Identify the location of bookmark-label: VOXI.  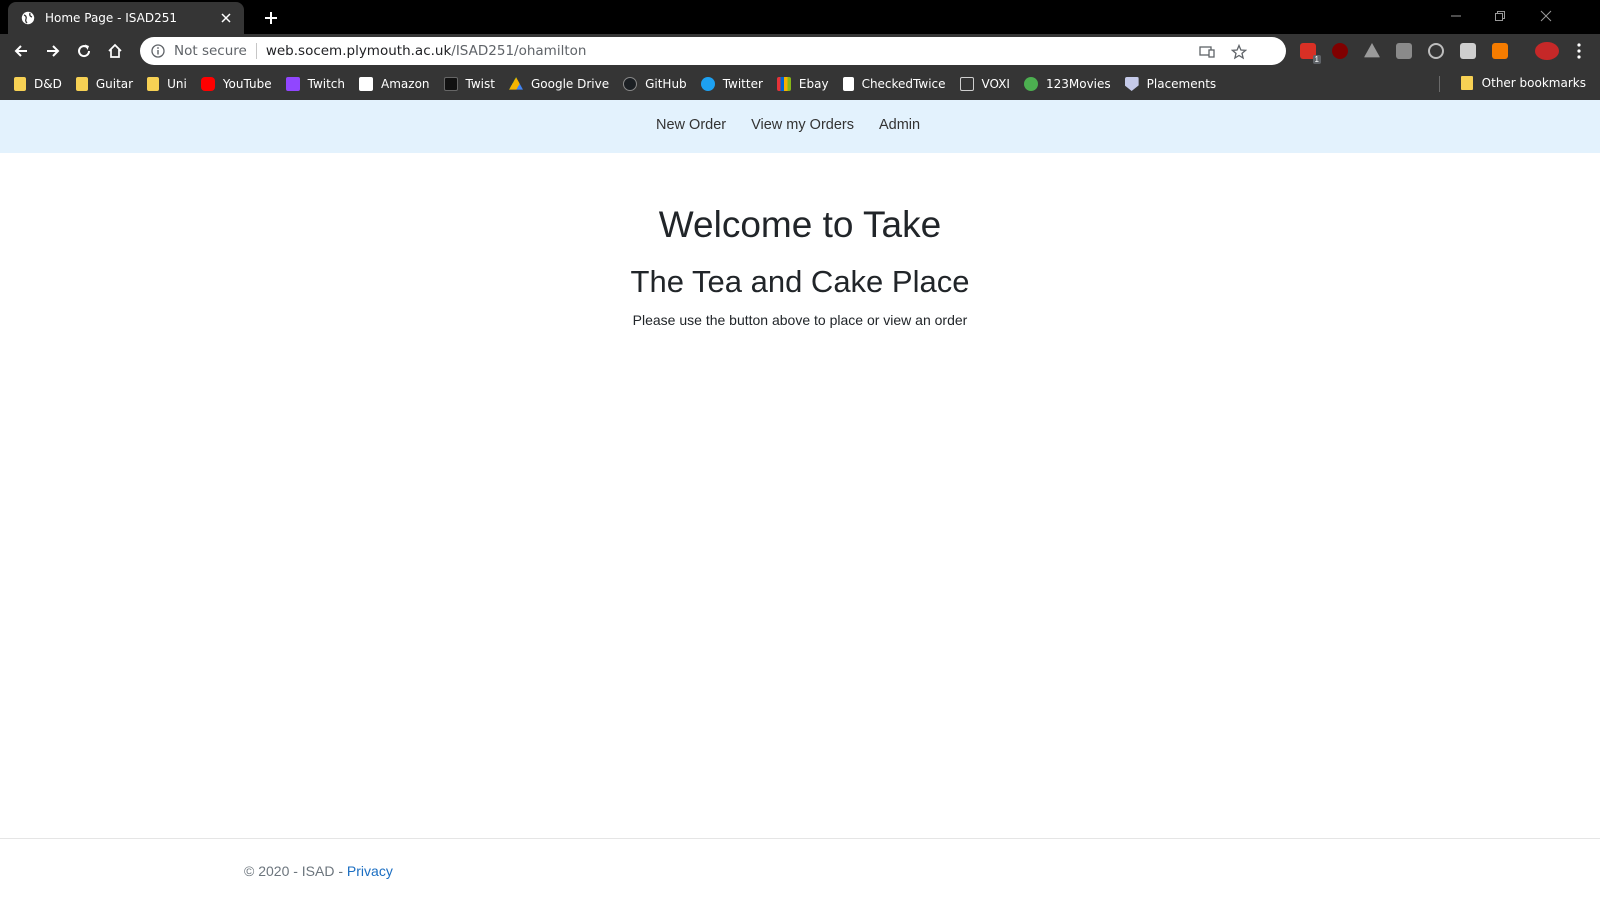
(995, 84).